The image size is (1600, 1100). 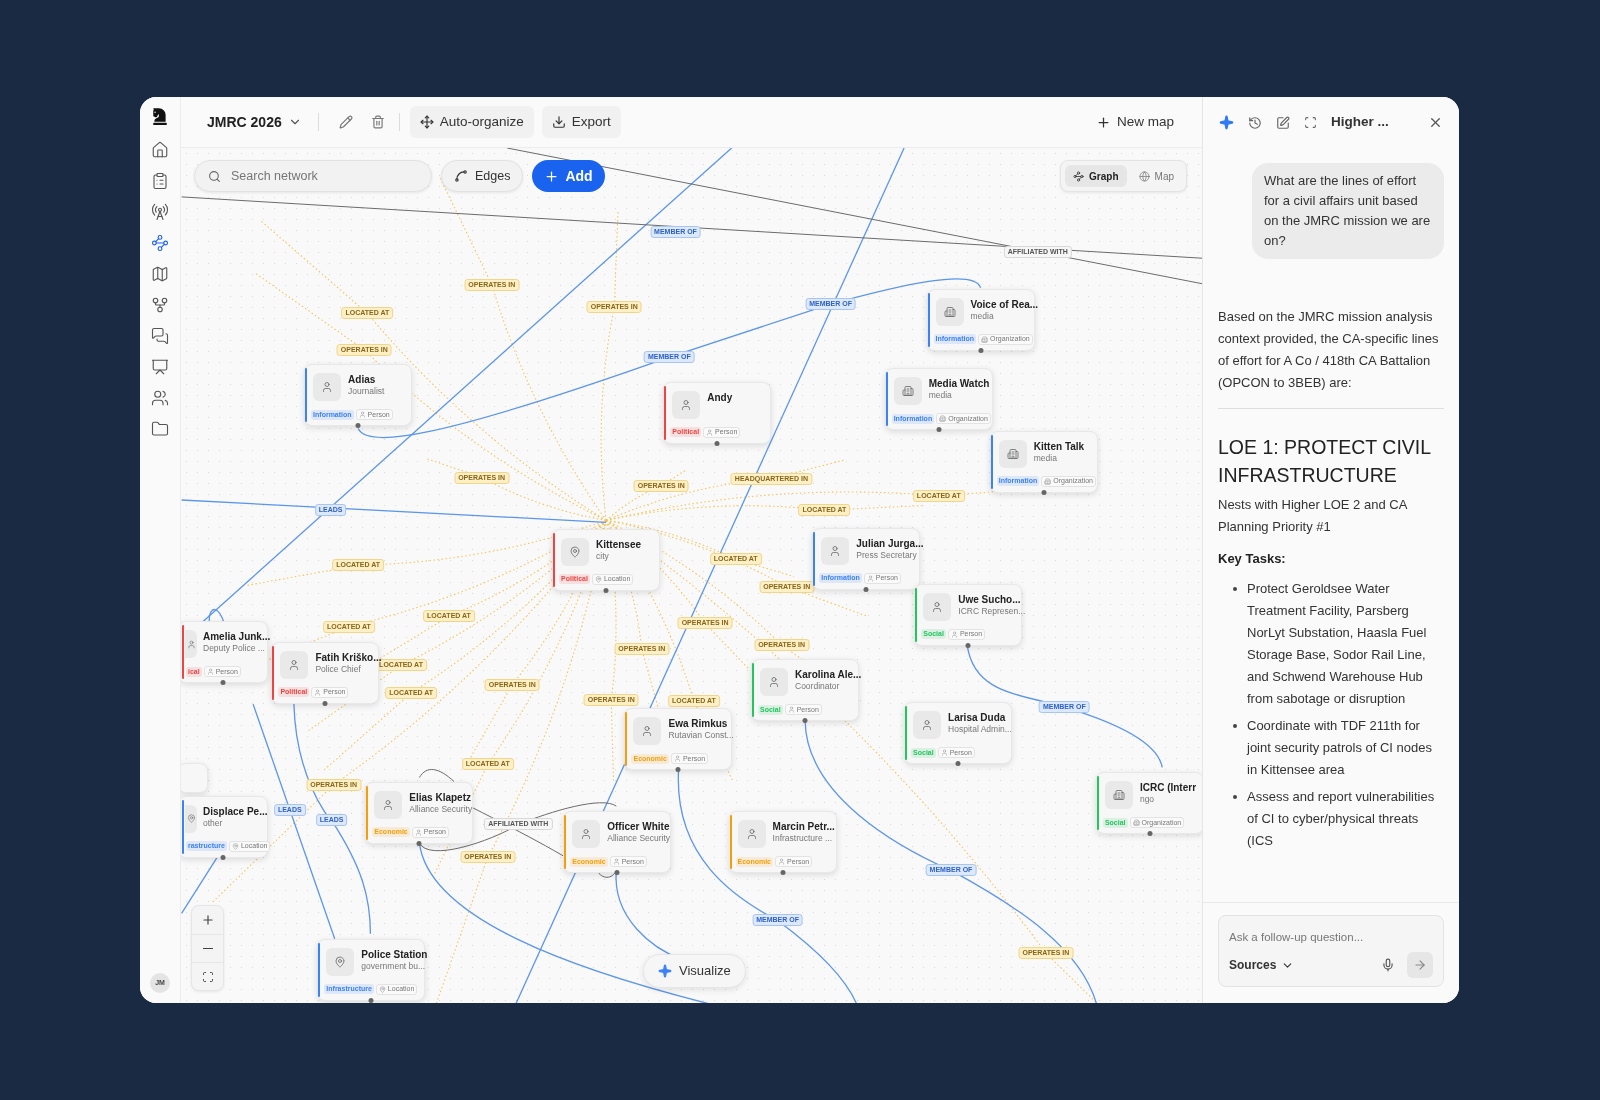 I want to click on node-title: Elias Klapetz, so click(x=440, y=797).